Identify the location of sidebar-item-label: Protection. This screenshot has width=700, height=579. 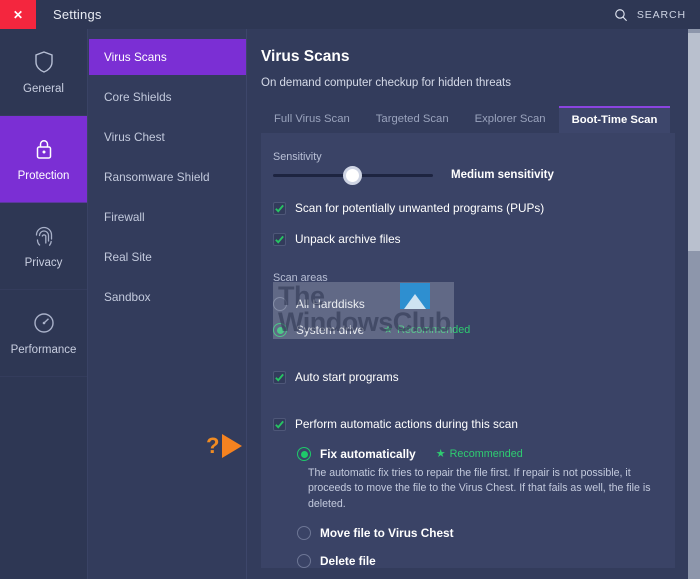
(43, 176).